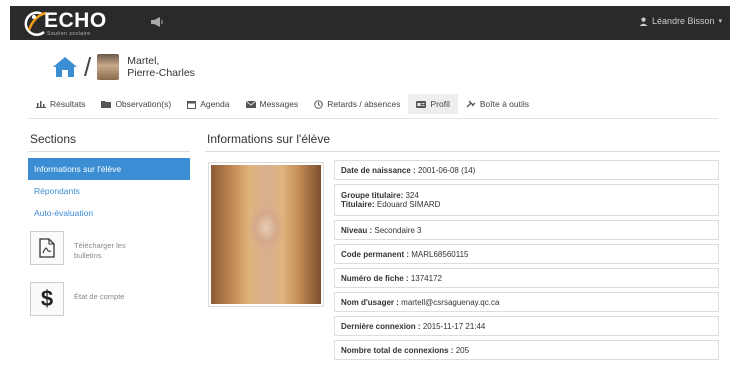 This screenshot has width=734, height=375. What do you see at coordinates (364, 104) in the screenshot?
I see `tab-label: Retards / absences` at bounding box center [364, 104].